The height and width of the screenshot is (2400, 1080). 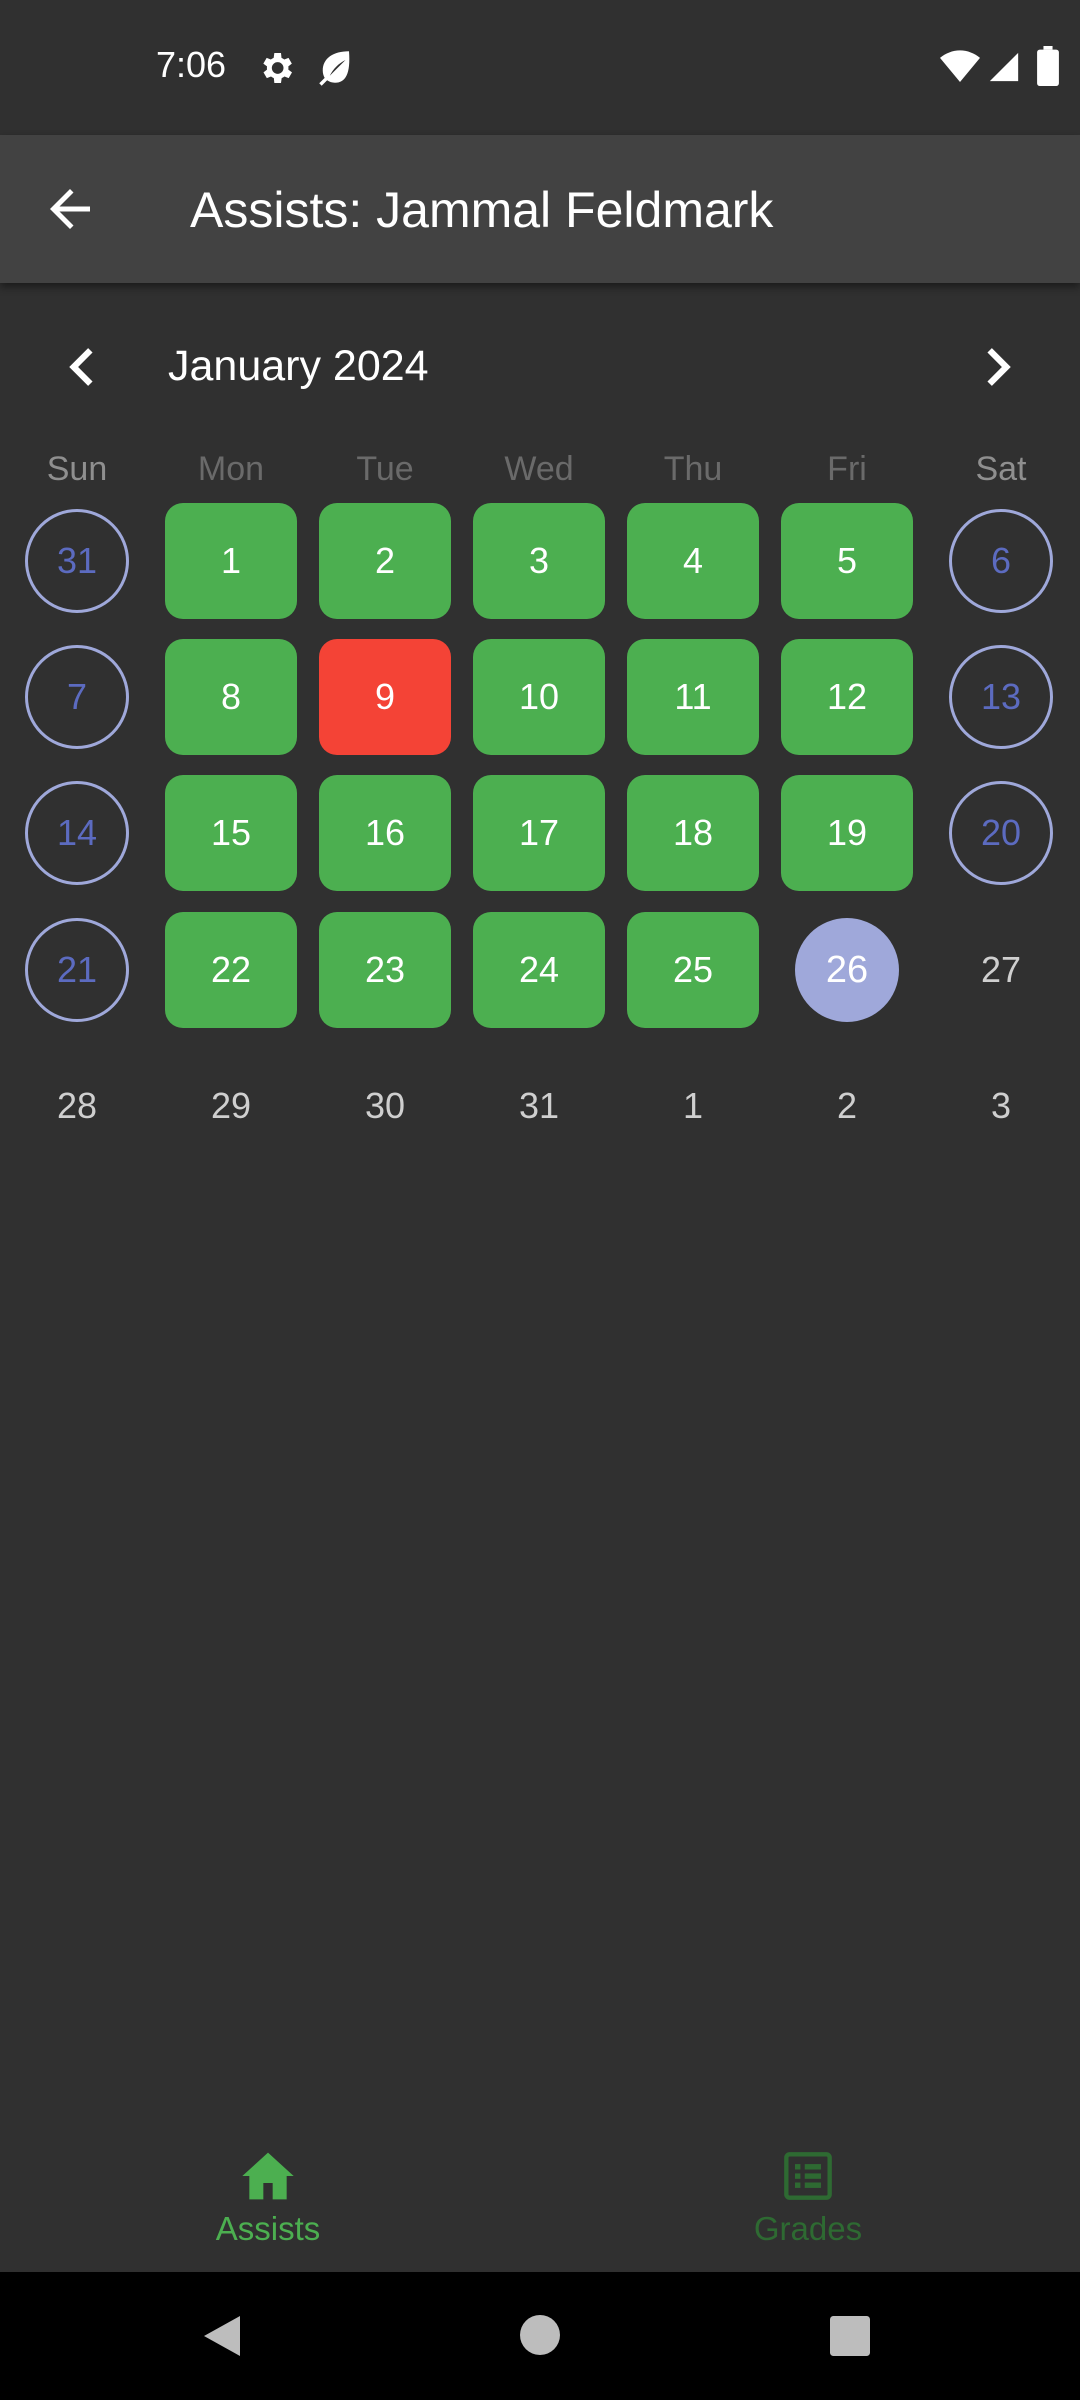 I want to click on calendar-day-present: 15, so click(x=231, y=833).